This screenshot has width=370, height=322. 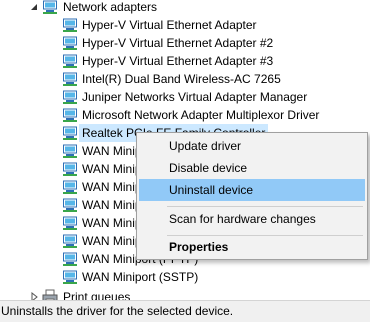 What do you see at coordinates (265, 206) in the screenshot?
I see `menu-separator` at bounding box center [265, 206].